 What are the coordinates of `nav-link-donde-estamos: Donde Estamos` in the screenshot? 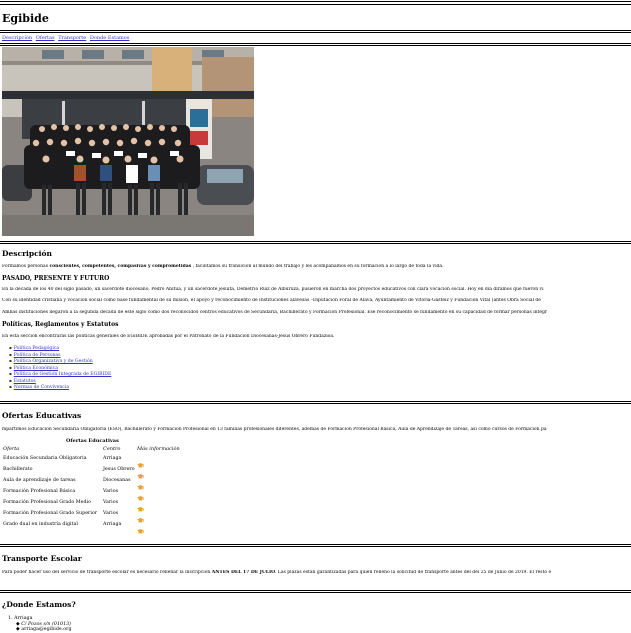 It's located at (110, 38).